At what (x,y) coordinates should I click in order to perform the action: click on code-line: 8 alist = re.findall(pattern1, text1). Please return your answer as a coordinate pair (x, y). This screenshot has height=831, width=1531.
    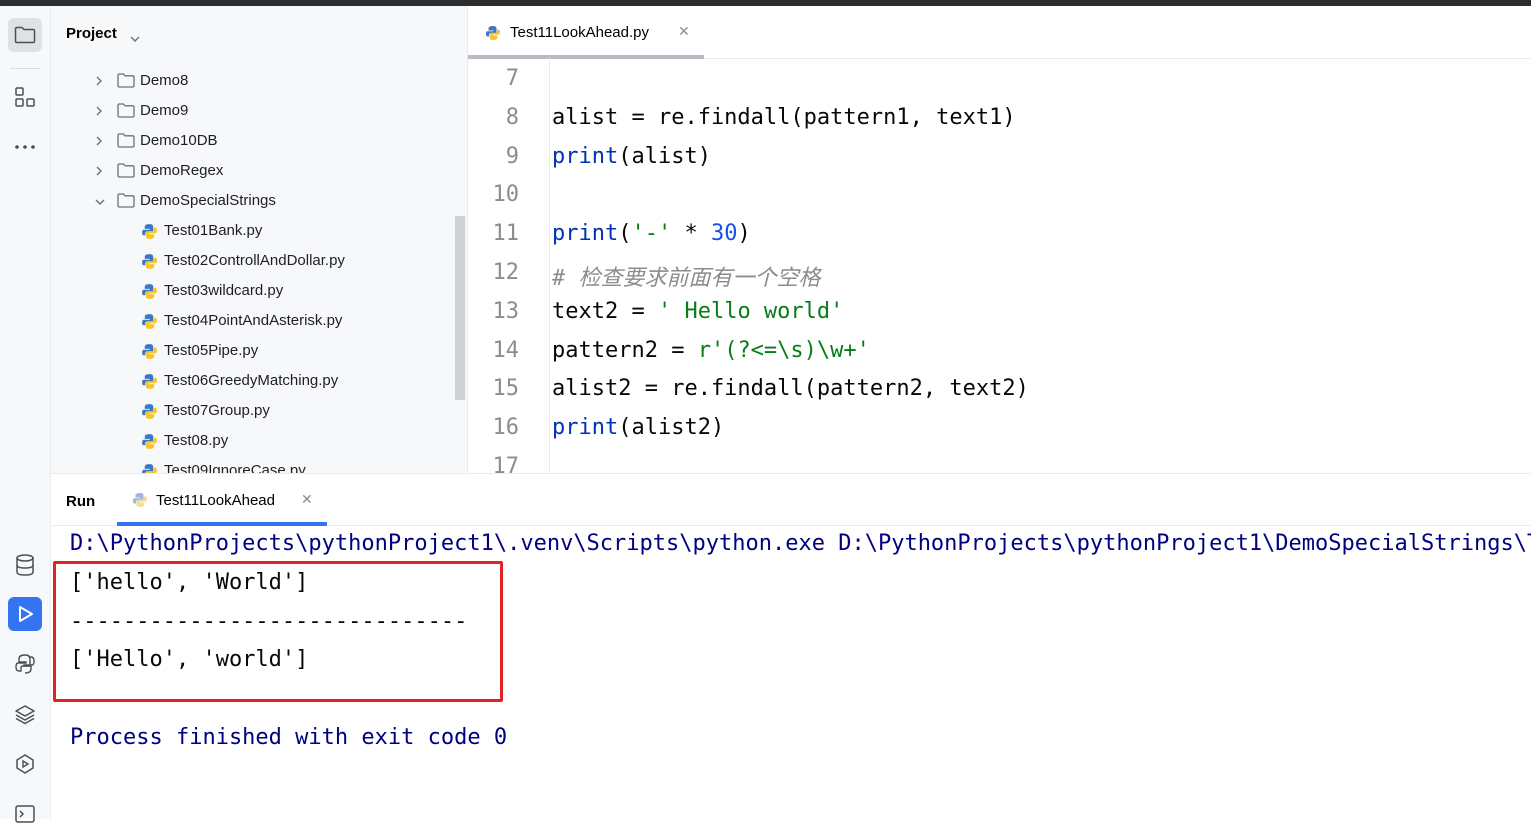
    Looking at the image, I should click on (999, 118).